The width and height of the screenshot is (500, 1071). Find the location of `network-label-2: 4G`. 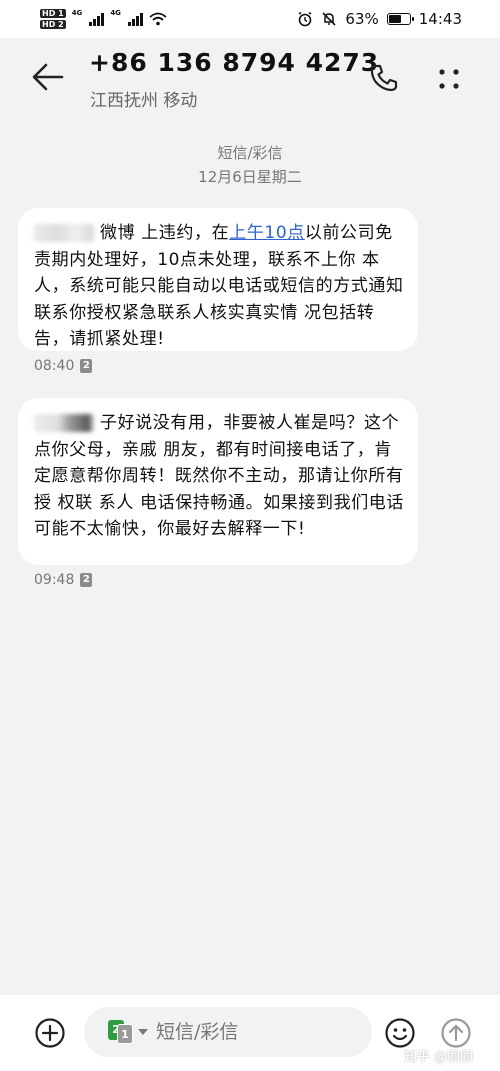

network-label-2: 4G is located at coordinates (115, 13).